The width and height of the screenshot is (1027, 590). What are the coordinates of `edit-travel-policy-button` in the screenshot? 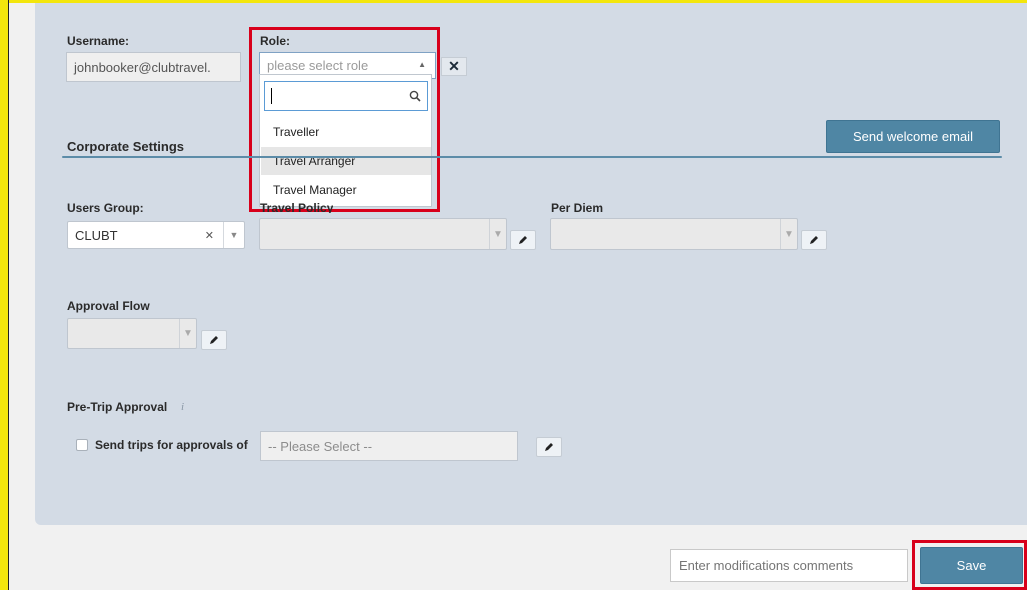 It's located at (523, 240).